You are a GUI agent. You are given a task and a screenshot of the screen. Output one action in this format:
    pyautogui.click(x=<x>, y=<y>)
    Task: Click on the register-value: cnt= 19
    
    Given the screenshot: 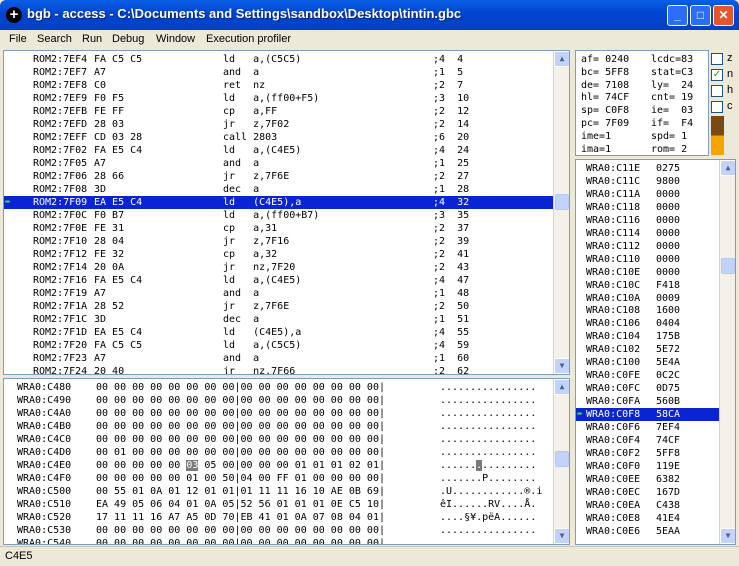 What is the action you would take?
    pyautogui.click(x=672, y=97)
    